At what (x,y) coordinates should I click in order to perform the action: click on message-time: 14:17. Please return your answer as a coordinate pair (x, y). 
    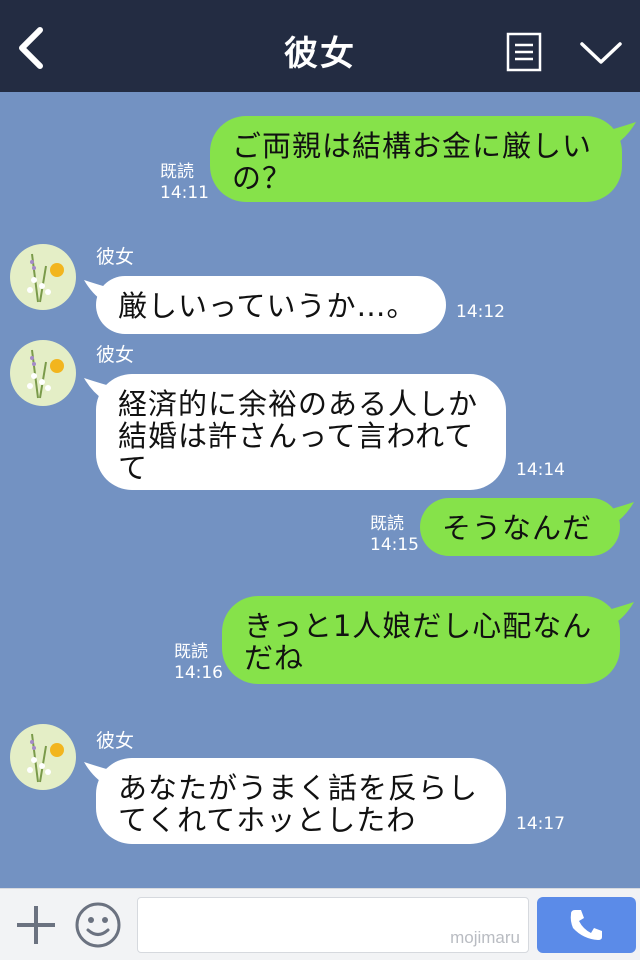
    Looking at the image, I should click on (540, 824).